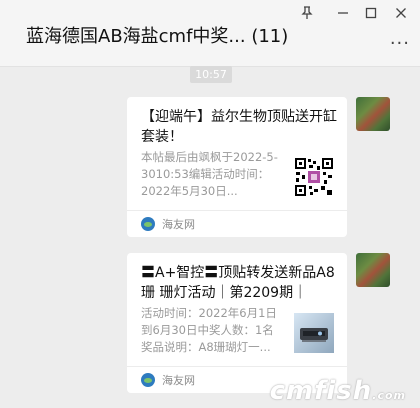 Image resolution: width=420 pixels, height=408 pixels. I want to click on site-watermark: cmfish.com, so click(338, 391).